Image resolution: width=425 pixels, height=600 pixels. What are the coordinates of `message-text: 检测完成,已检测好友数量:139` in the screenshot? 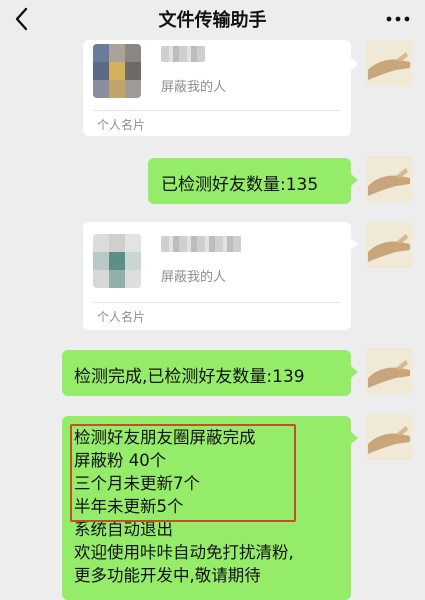 It's located at (189, 377).